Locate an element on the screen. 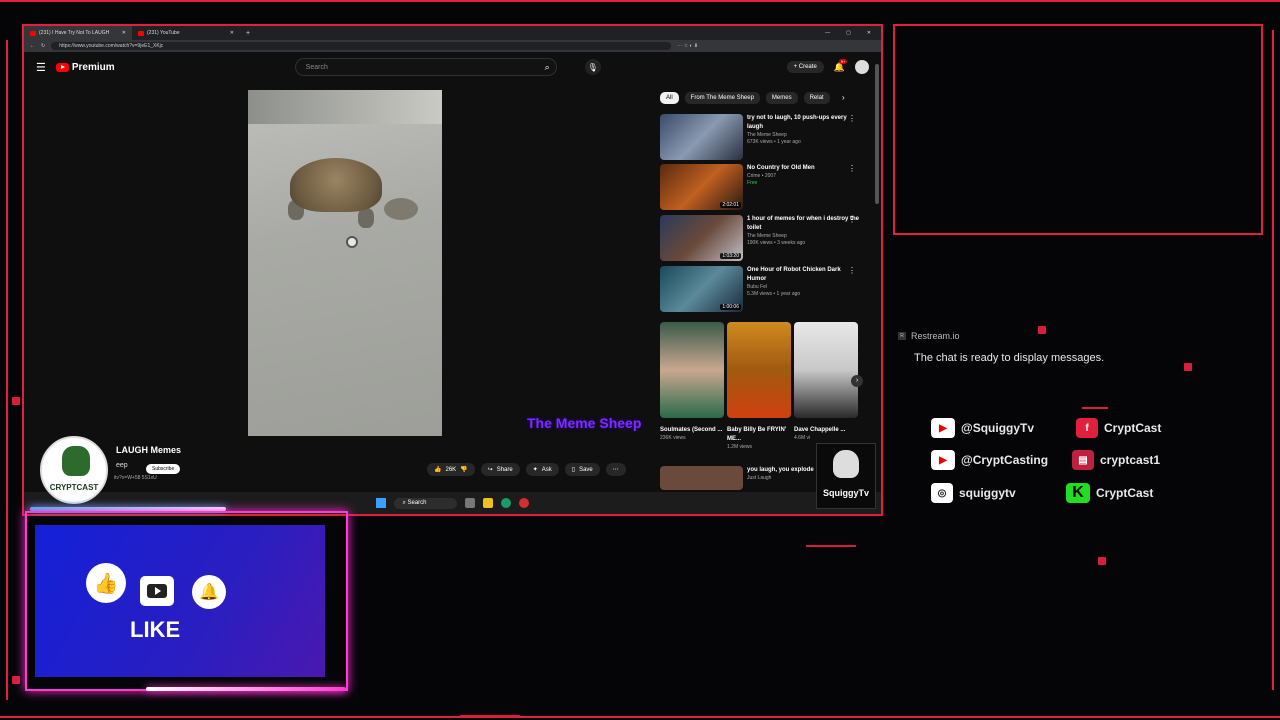 The height and width of the screenshot is (720, 1280). deco-dot is located at coordinates (16, 401).